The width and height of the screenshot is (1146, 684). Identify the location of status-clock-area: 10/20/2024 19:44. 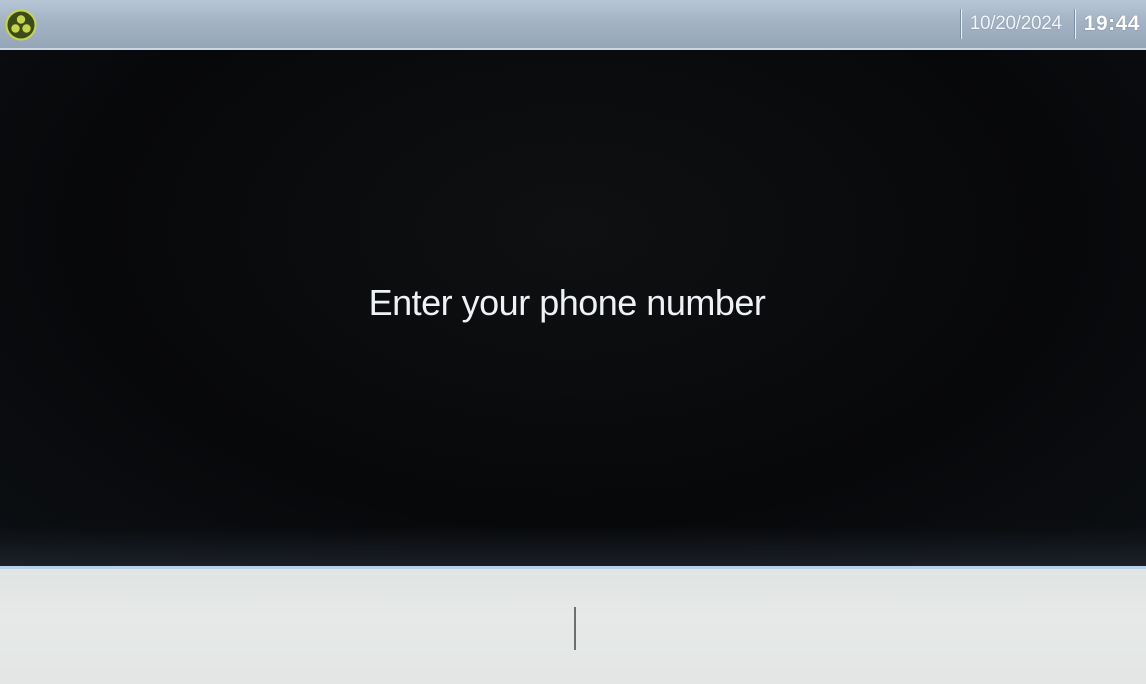
(1052, 24).